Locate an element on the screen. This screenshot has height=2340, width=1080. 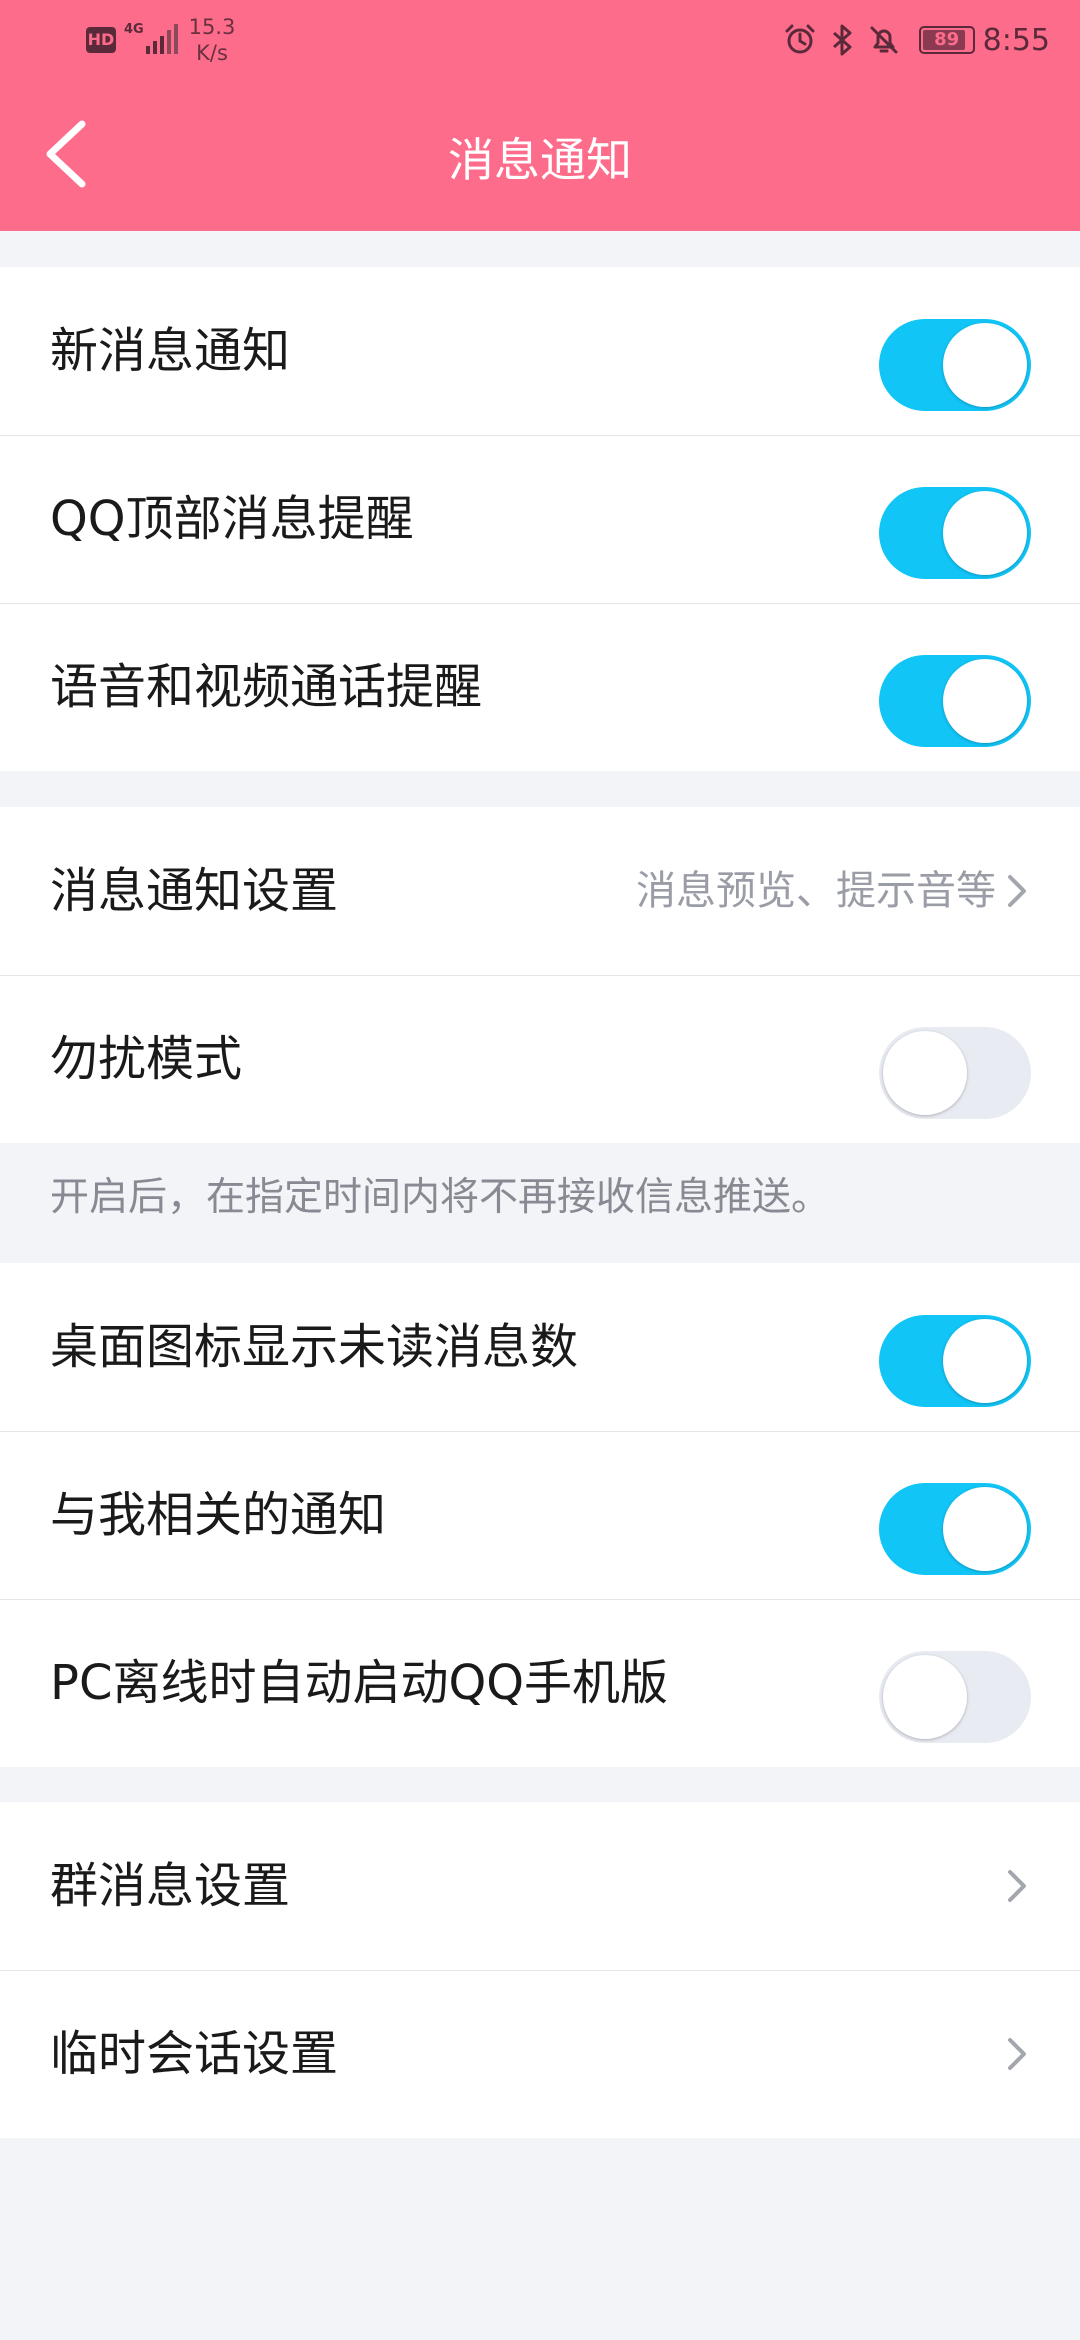
setting-value: 消息预览、提示音等 is located at coordinates (816, 891).